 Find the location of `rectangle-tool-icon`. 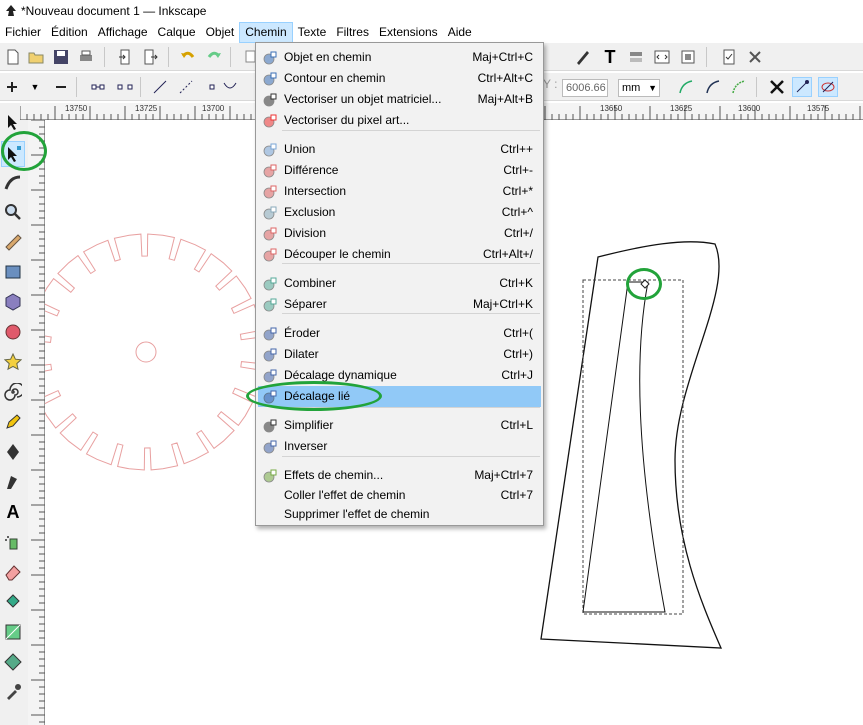

rectangle-tool-icon is located at coordinates (13, 272).